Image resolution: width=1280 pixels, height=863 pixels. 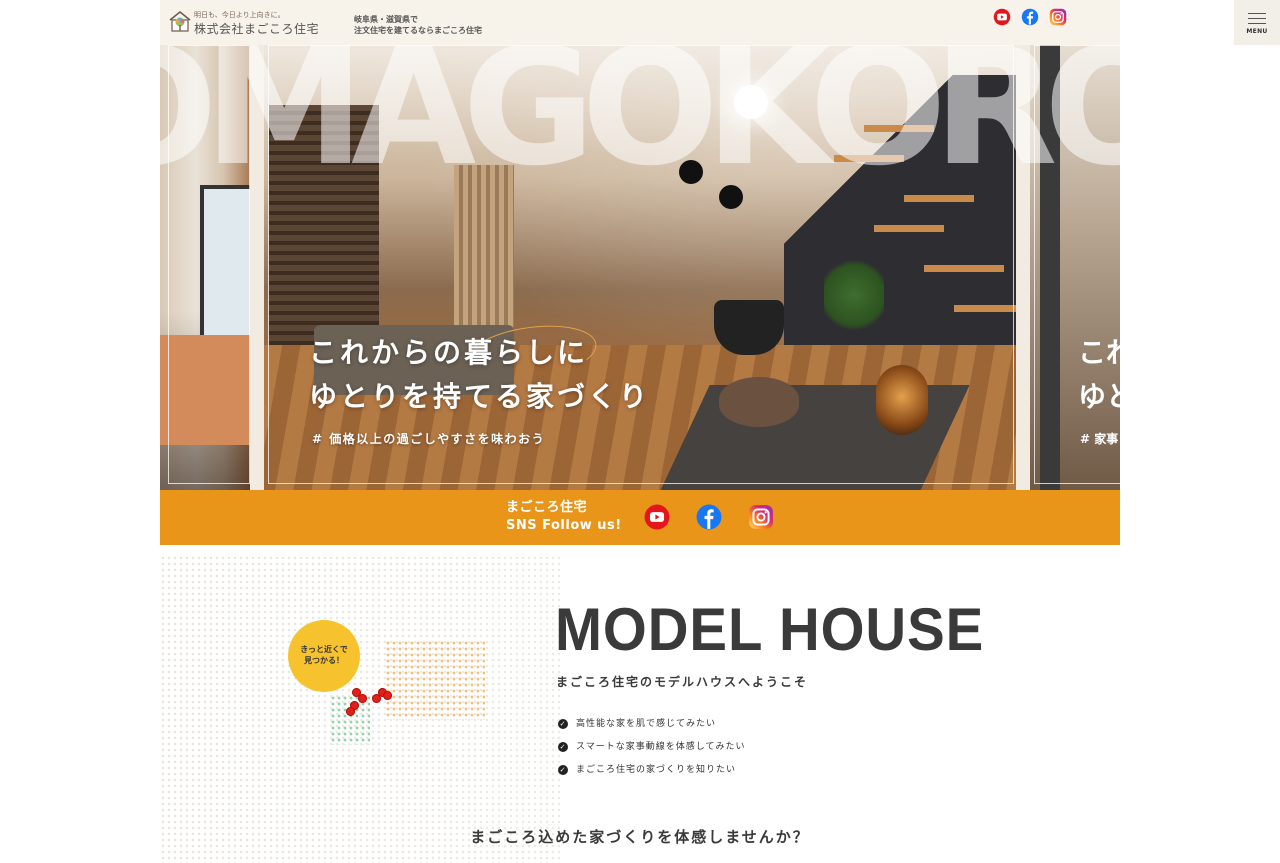 I want to click on model-house-subtitle: まごころ住宅のモデルハウスへようこそ, so click(x=682, y=682).